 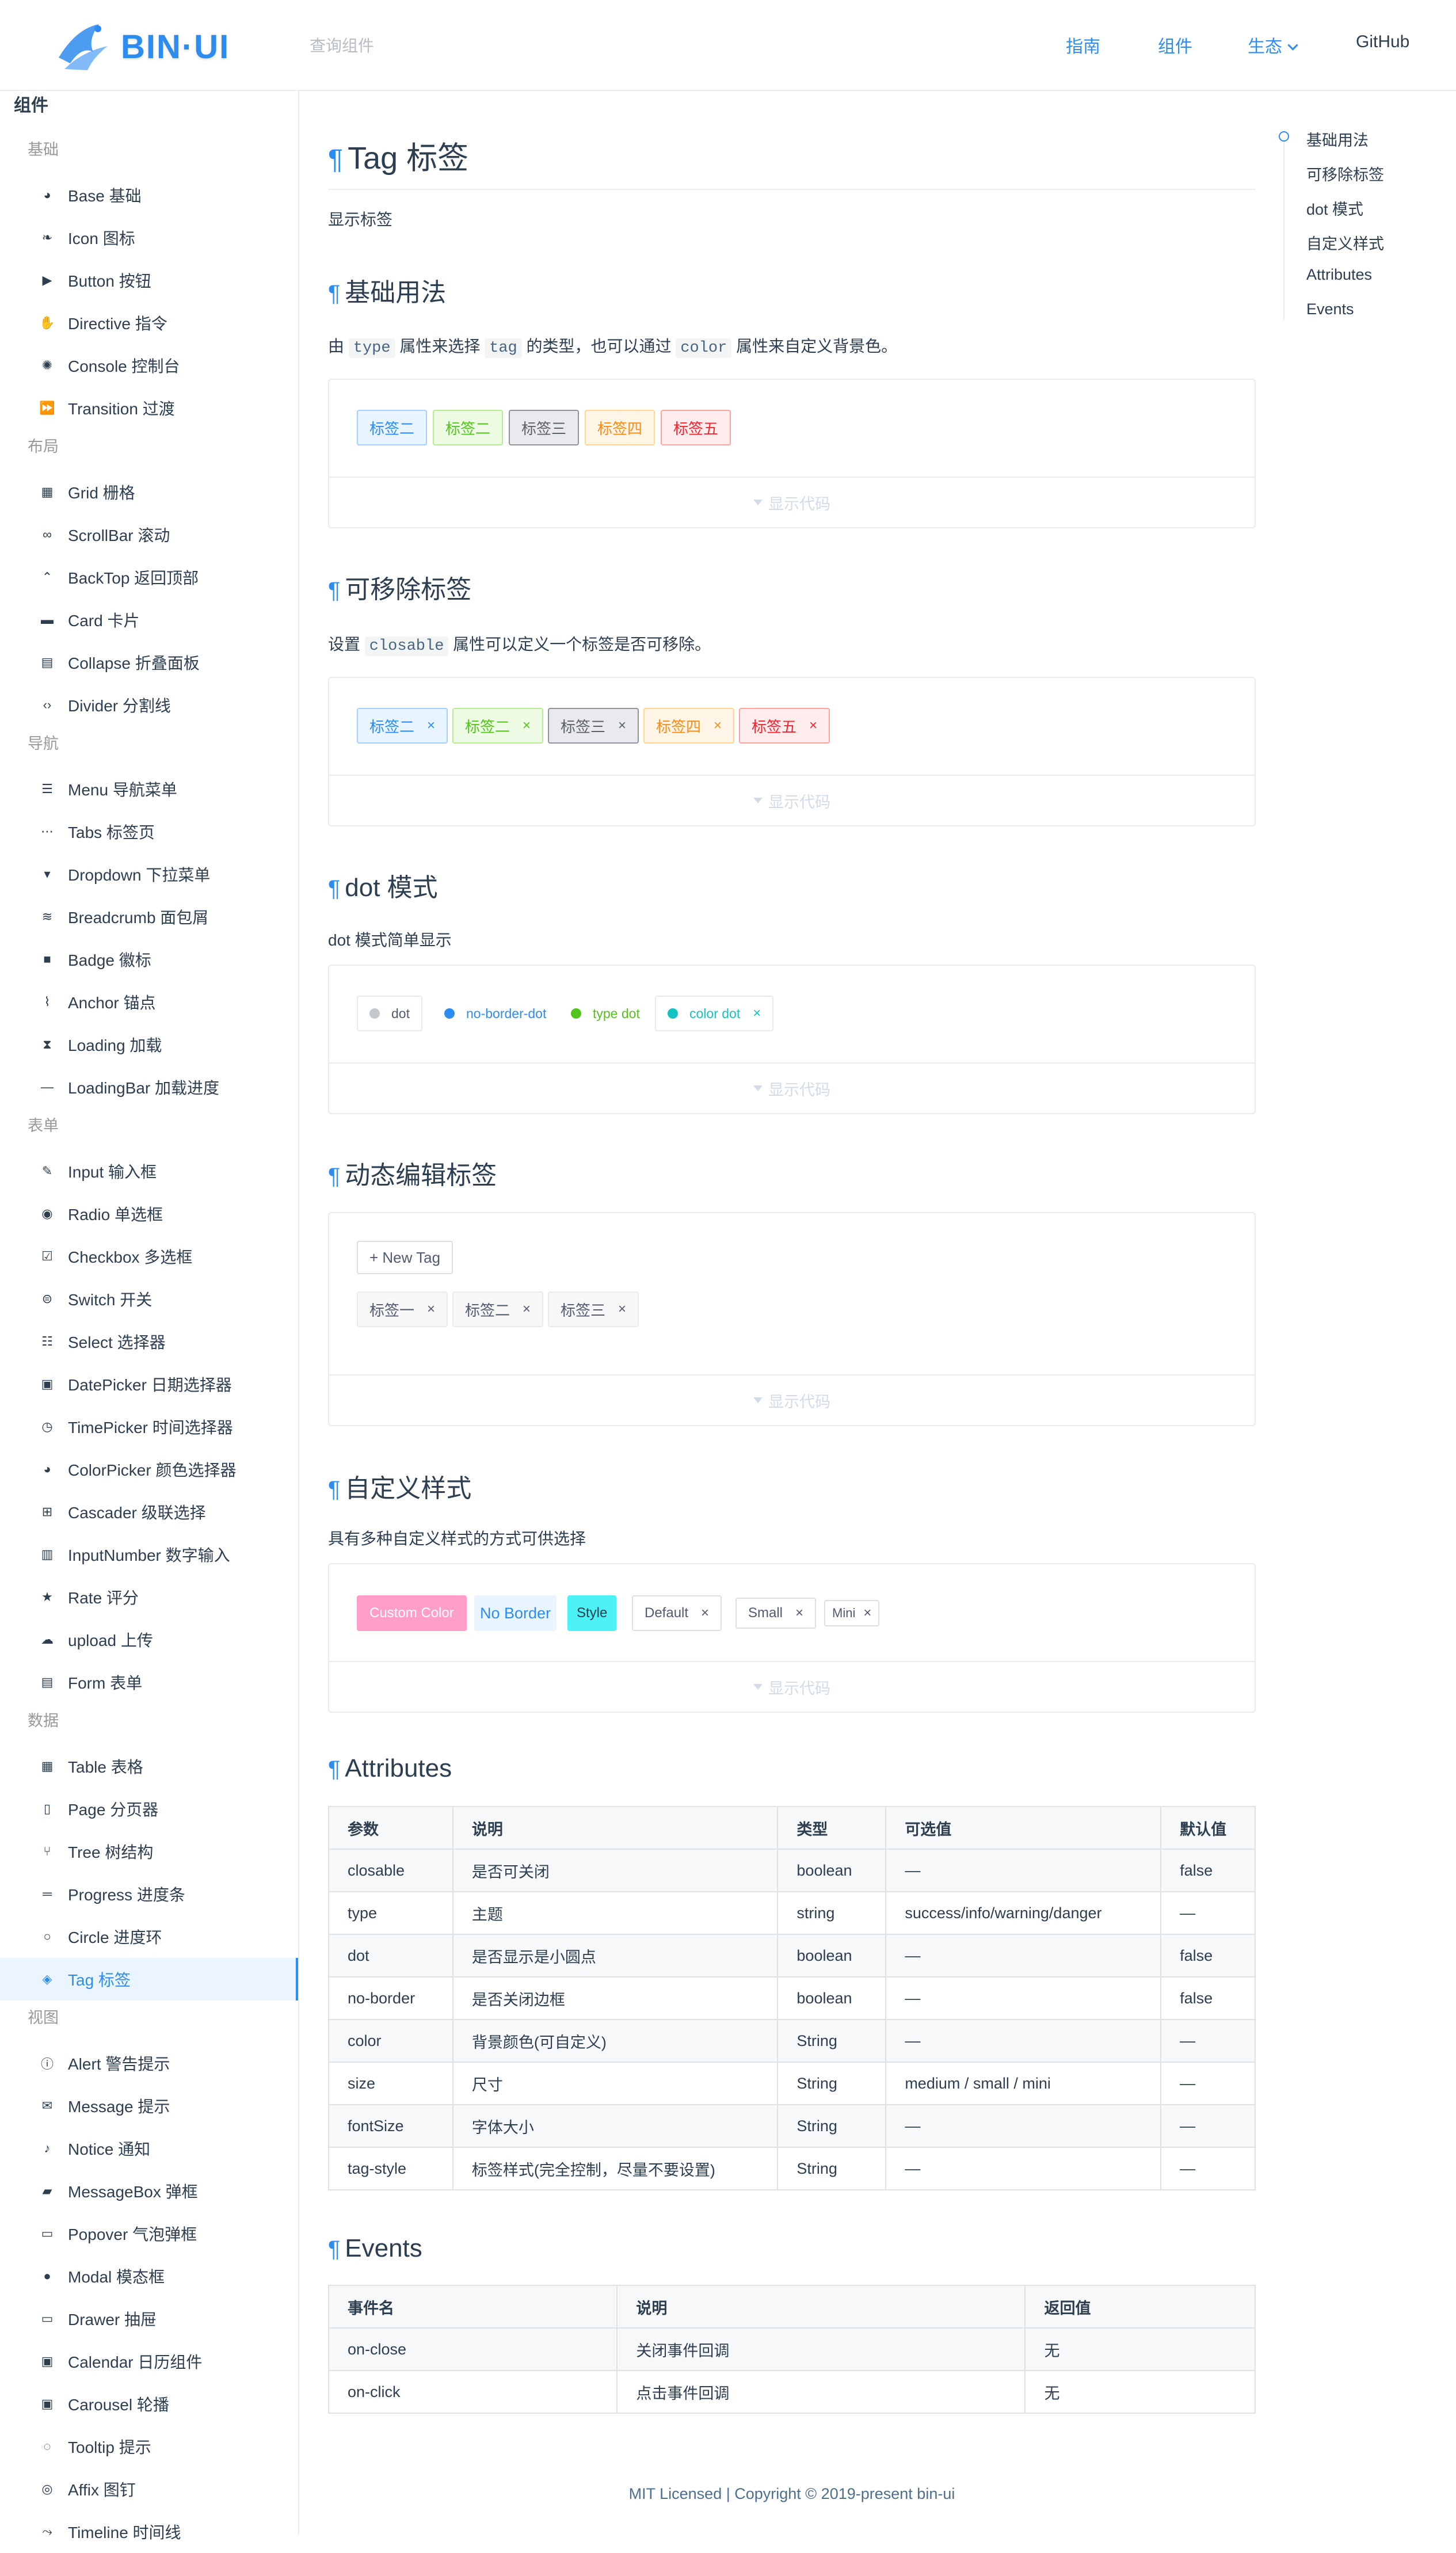 What do you see at coordinates (149, 874) in the screenshot?
I see `sidebar-item: ▾ Dropdown 下拉菜单` at bounding box center [149, 874].